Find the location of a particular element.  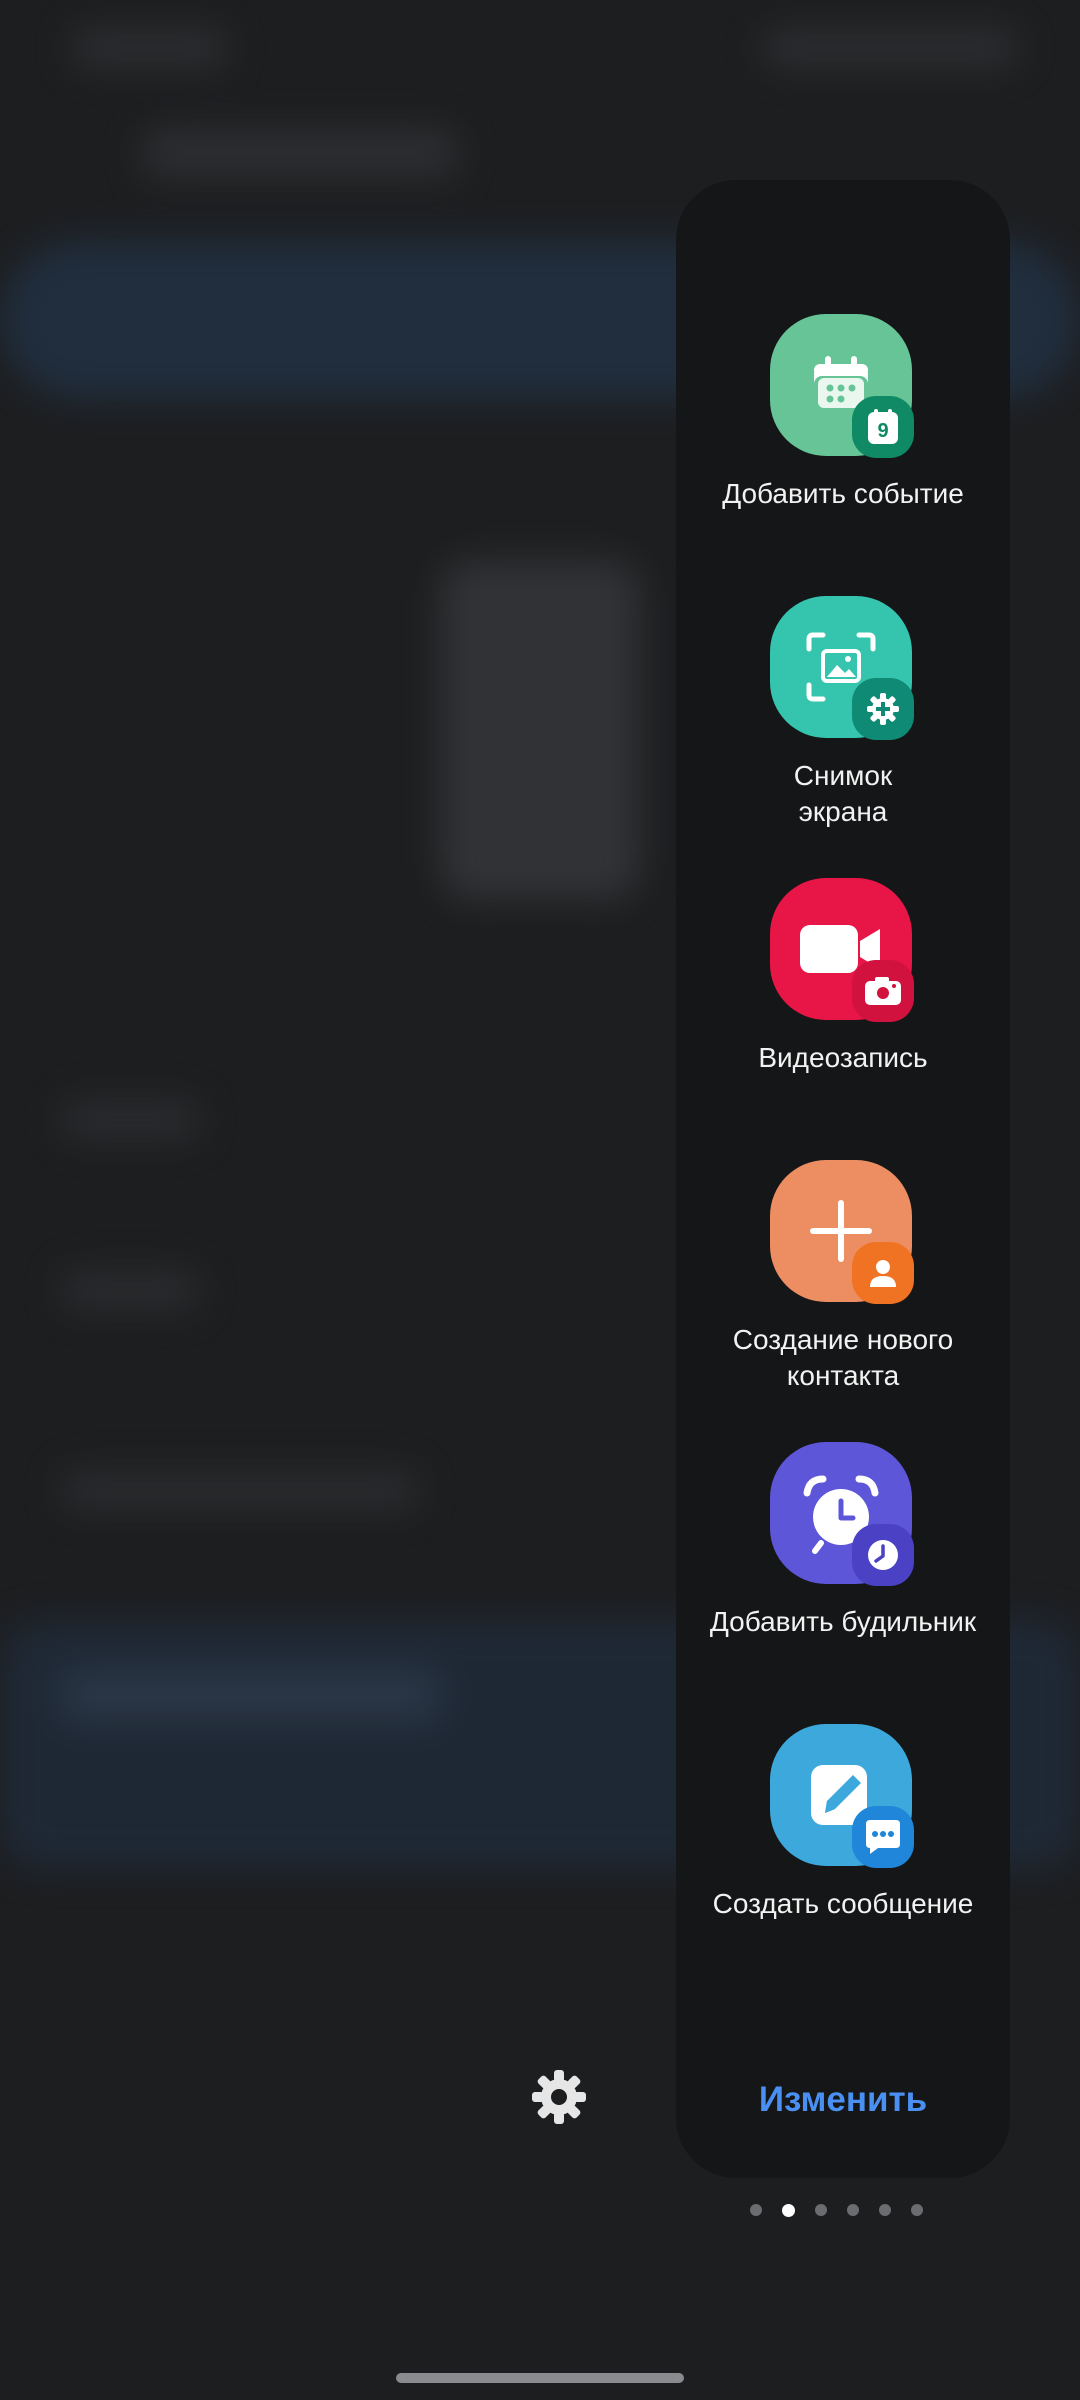

svg-text: 9 is located at coordinates (882, 431).